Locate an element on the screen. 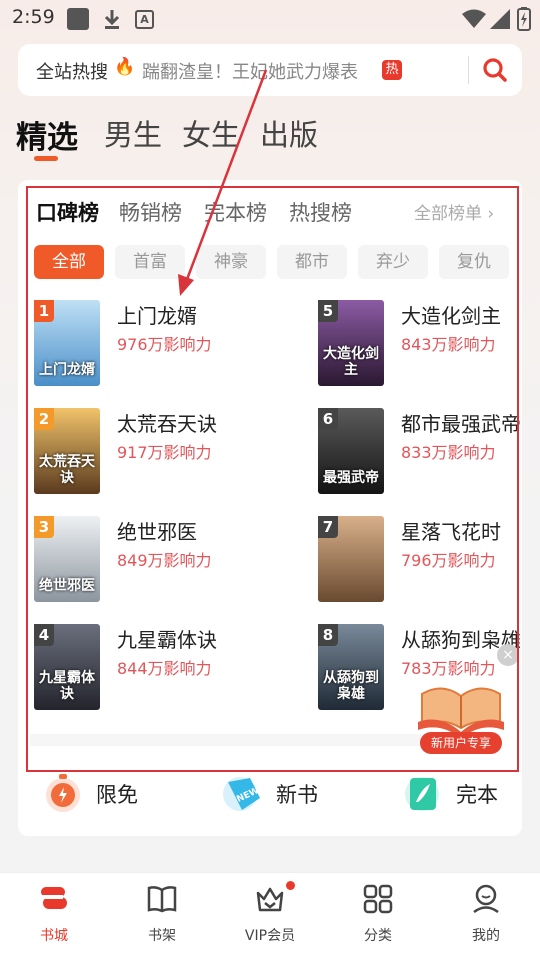 This screenshot has height=960, width=540. search-divider is located at coordinates (468, 70).